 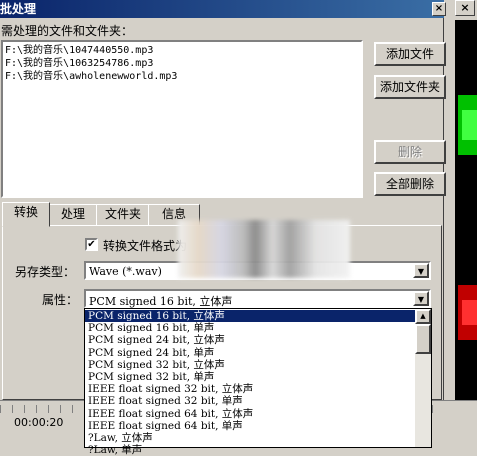 I want to click on dropdown-option: PCM signed 32 bit, 单声, so click(x=250, y=377).